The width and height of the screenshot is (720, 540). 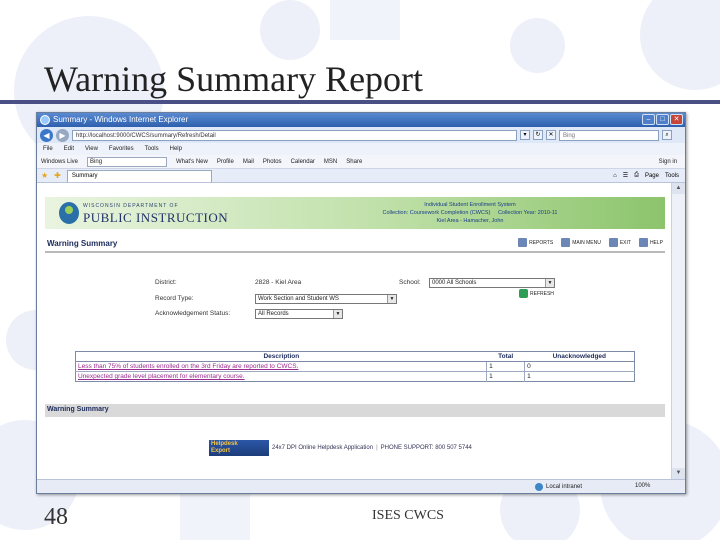 What do you see at coordinates (642, 486) in the screenshot?
I see `zoom-level: 100%` at bounding box center [642, 486].